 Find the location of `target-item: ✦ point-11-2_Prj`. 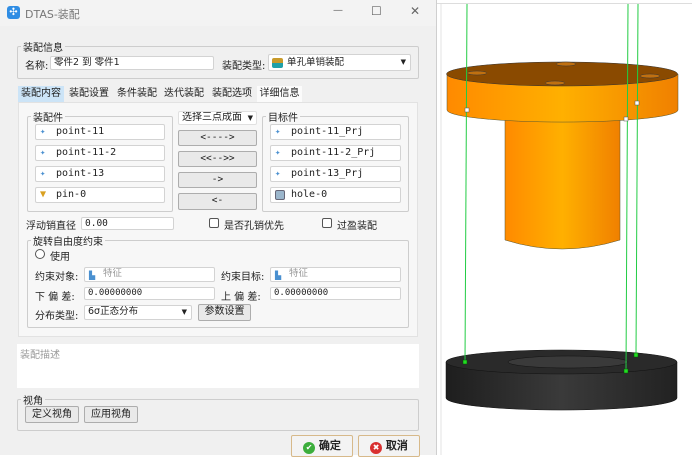

target-item: ✦ point-11-2_Prj is located at coordinates (335, 153).